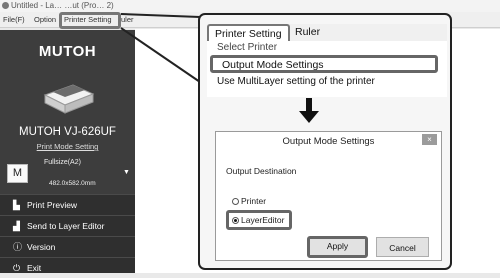 The width and height of the screenshot is (500, 278). Describe the element at coordinates (16, 226) in the screenshot. I see `send-icon: ▟` at that location.